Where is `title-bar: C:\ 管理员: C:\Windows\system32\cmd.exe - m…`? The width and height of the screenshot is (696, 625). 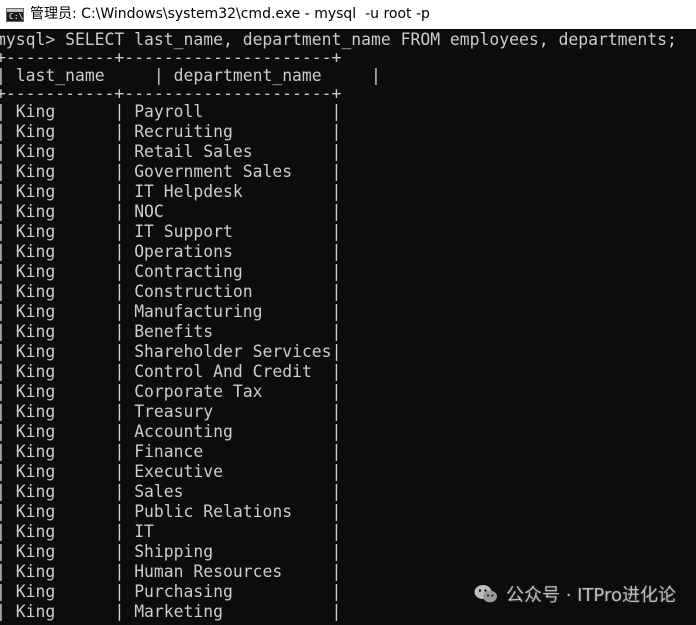
title-bar: C:\ 管理员: C:\Windows\system32\cmd.exe - m… is located at coordinates (348, 14).